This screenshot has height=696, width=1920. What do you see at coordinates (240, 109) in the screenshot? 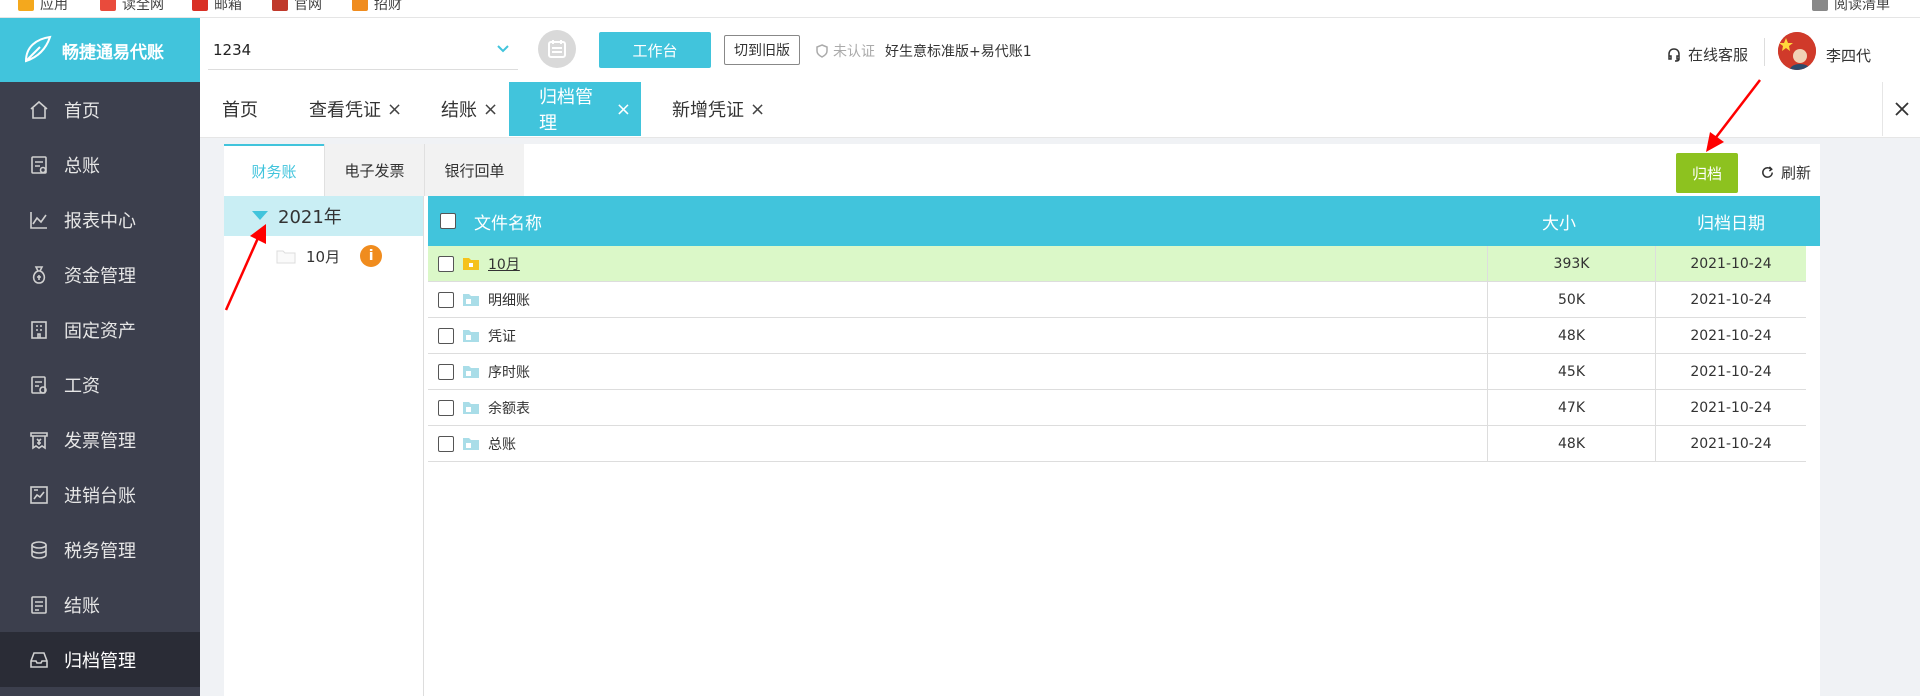
I see `tab-home: 首页` at bounding box center [240, 109].